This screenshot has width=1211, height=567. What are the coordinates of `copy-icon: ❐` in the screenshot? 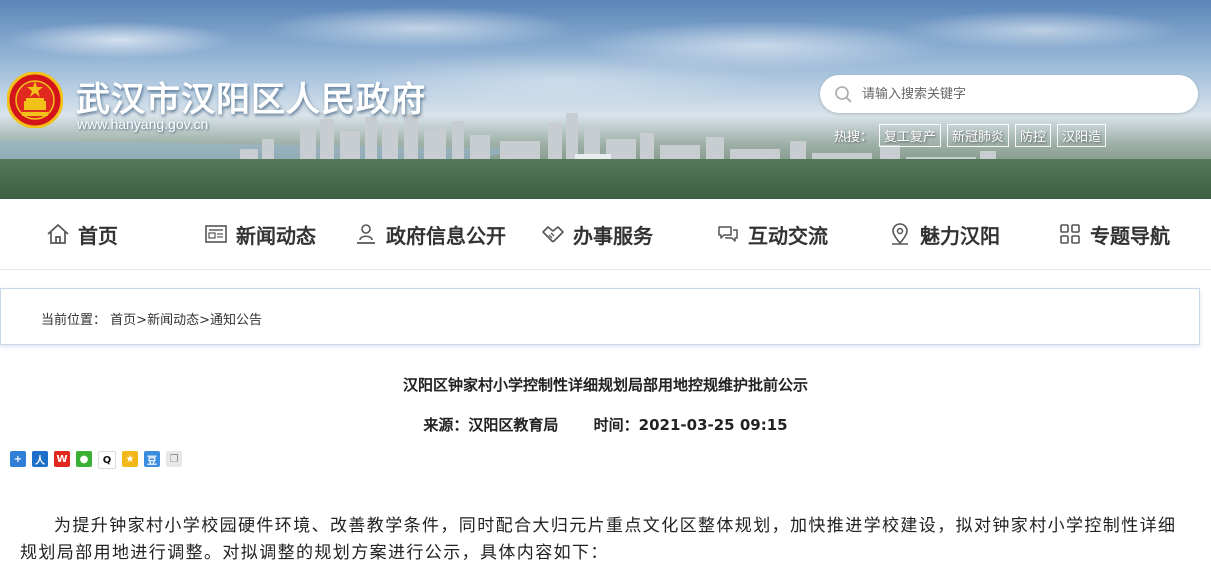 It's located at (174, 459).